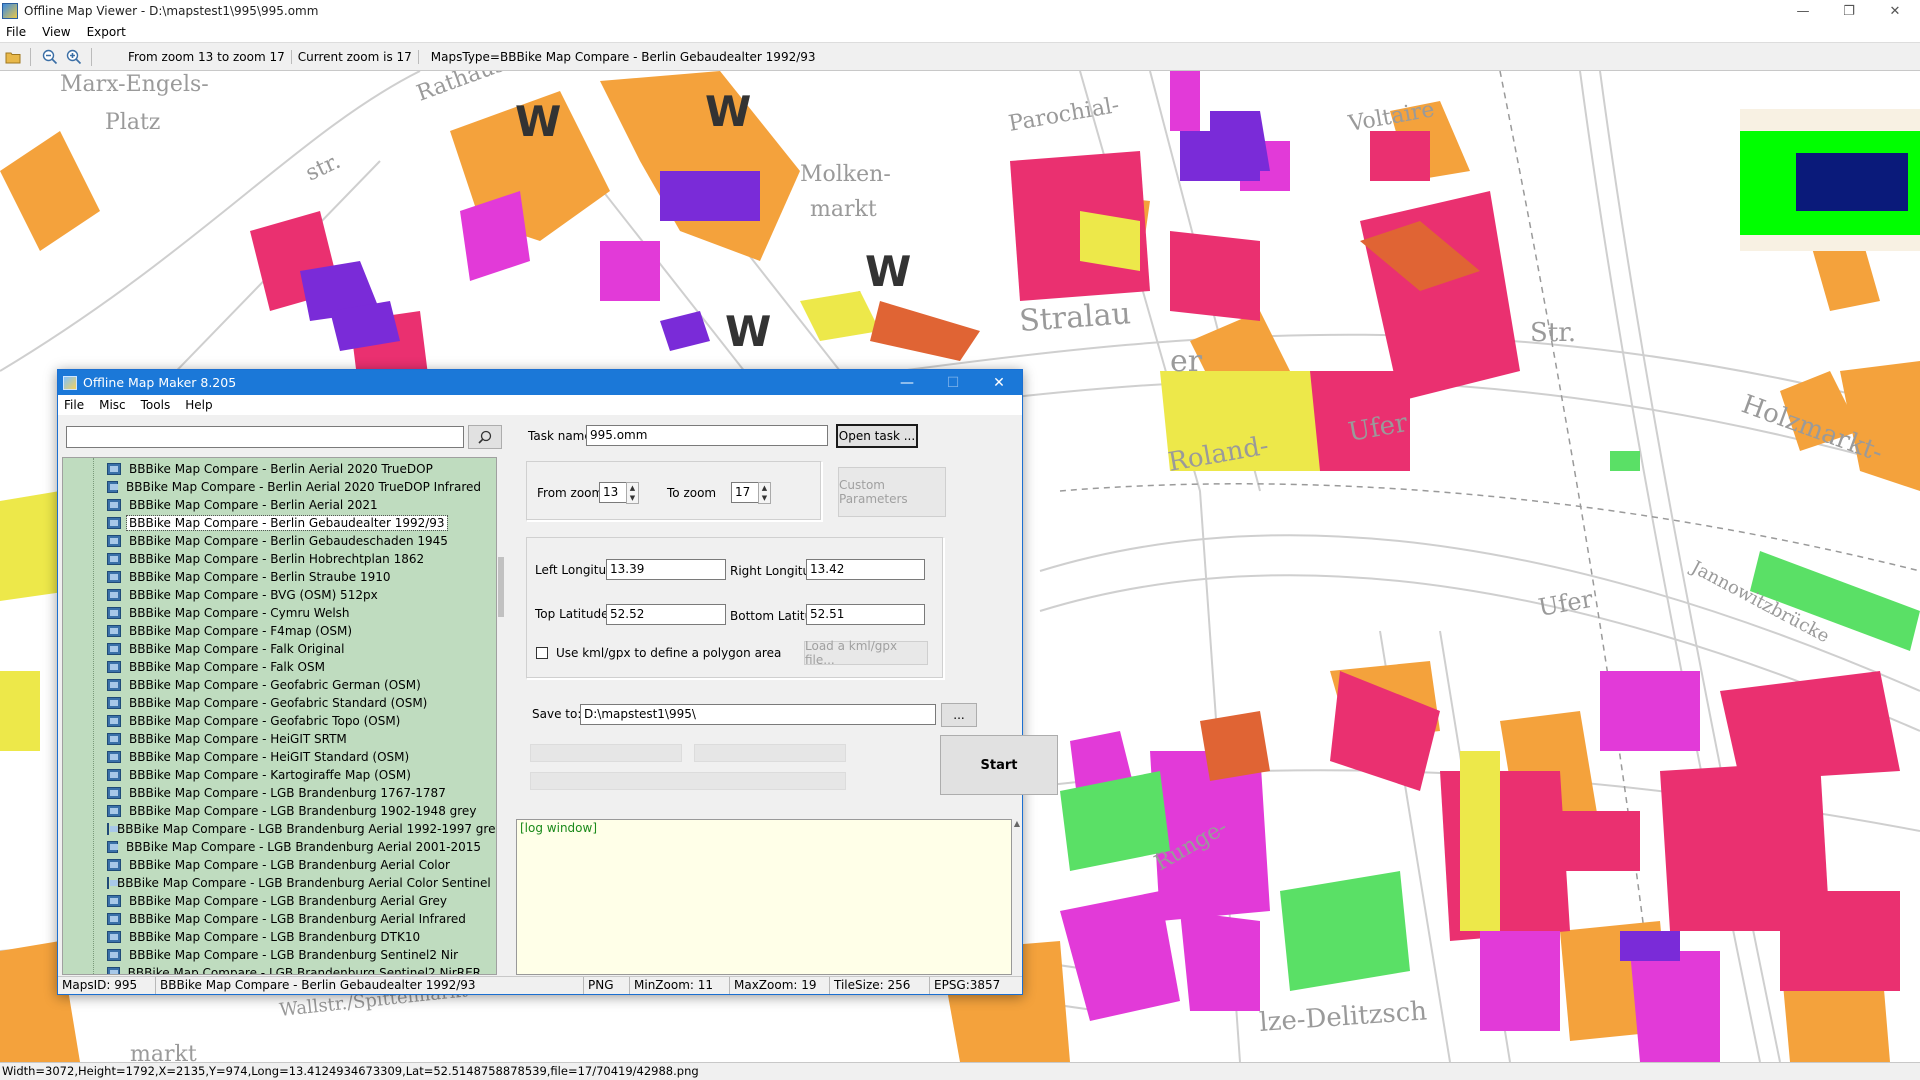  I want to click on search-button, so click(485, 437).